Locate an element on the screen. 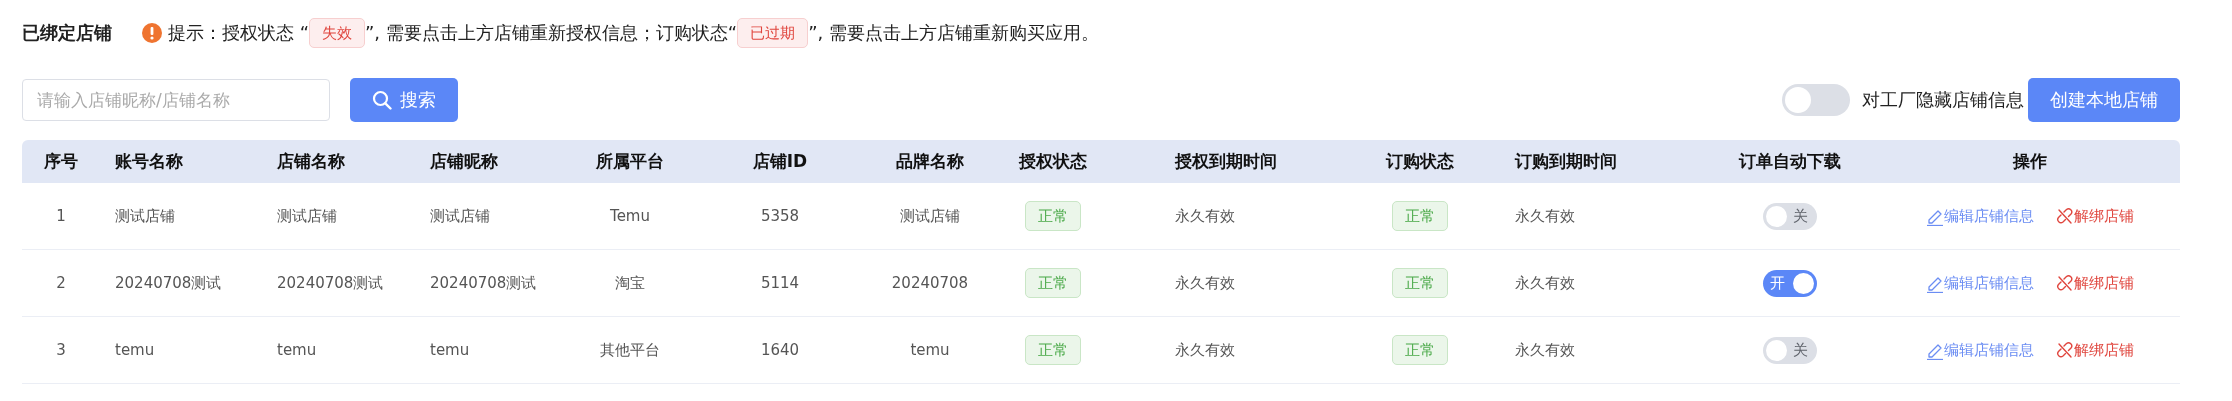 The height and width of the screenshot is (401, 2232). column-header: 店铺ID is located at coordinates (780, 161).